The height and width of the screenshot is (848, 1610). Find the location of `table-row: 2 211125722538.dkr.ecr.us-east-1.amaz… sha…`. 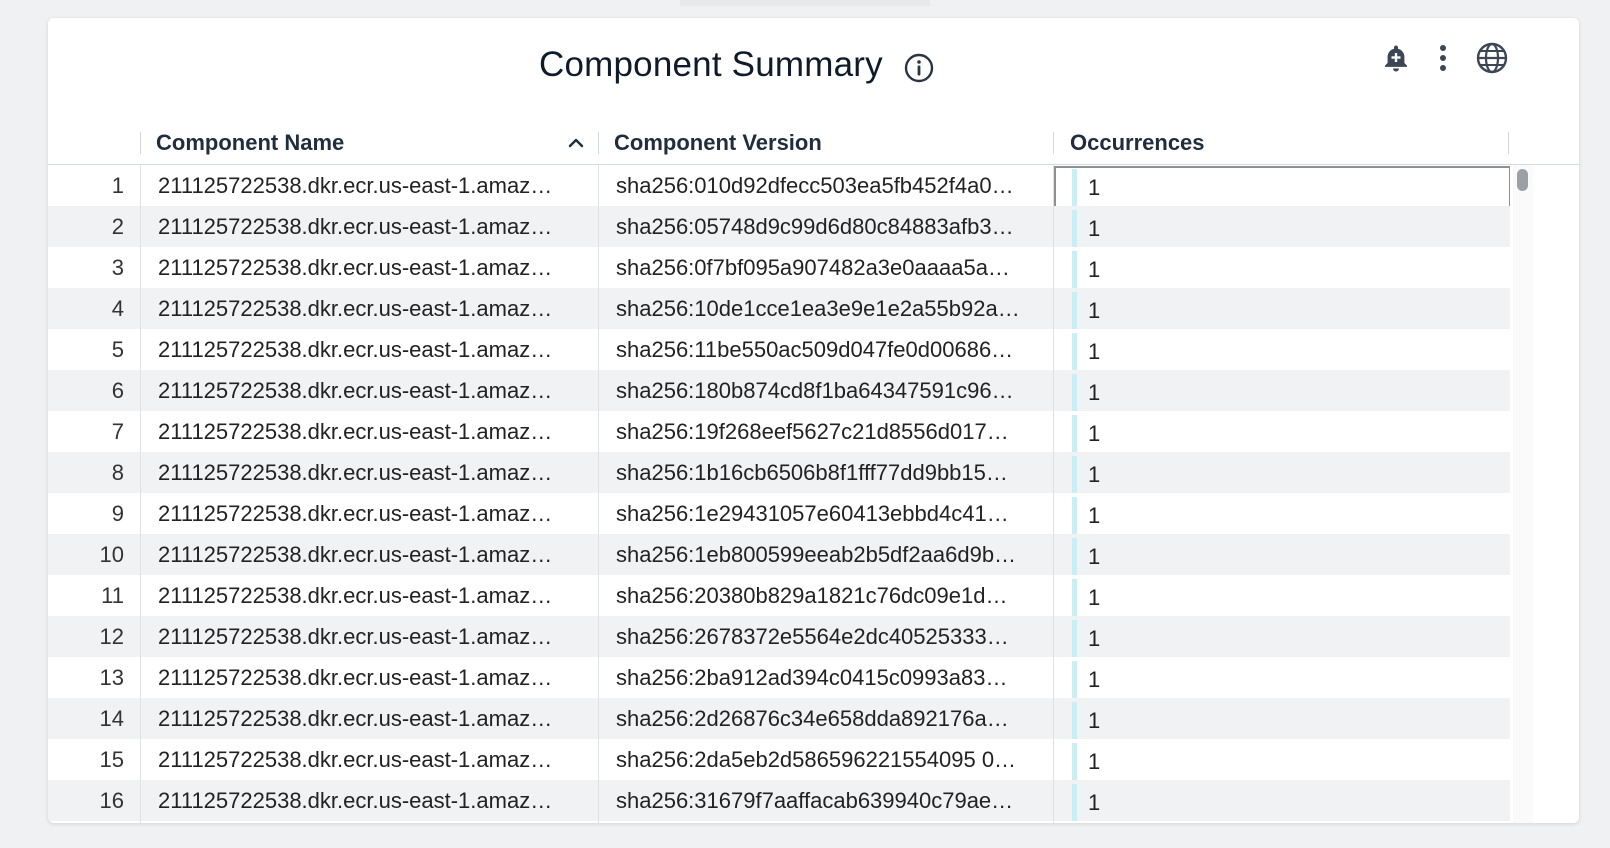

table-row: 2 211125722538.dkr.ecr.us-east-1.amaz… sha… is located at coordinates (779, 226).